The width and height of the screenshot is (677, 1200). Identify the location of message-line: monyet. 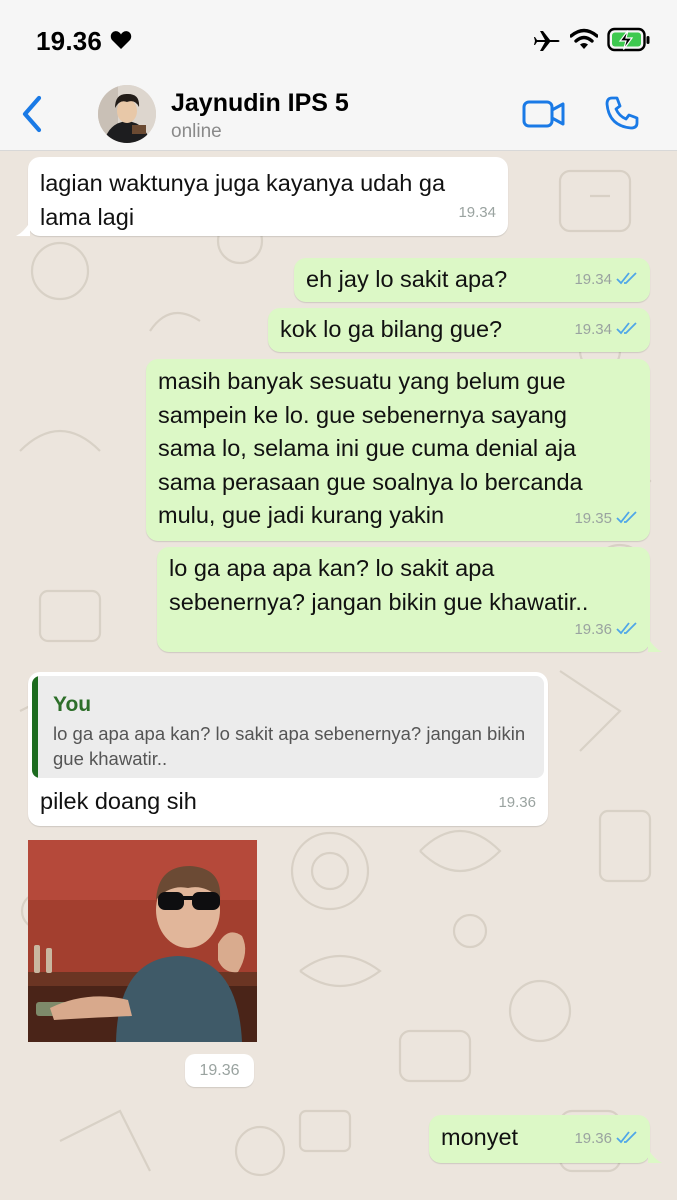
(480, 1137).